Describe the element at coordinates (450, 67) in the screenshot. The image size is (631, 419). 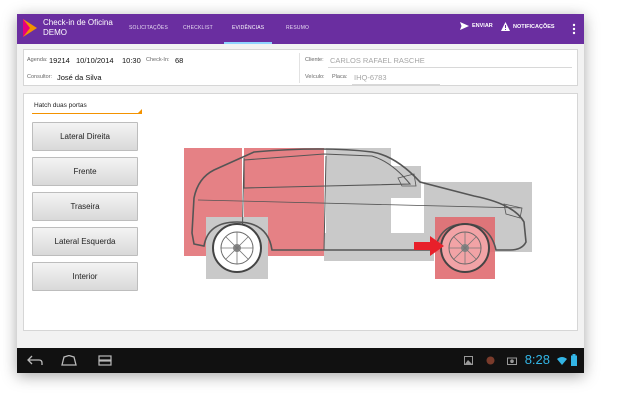
I see `cliente-underline` at that location.